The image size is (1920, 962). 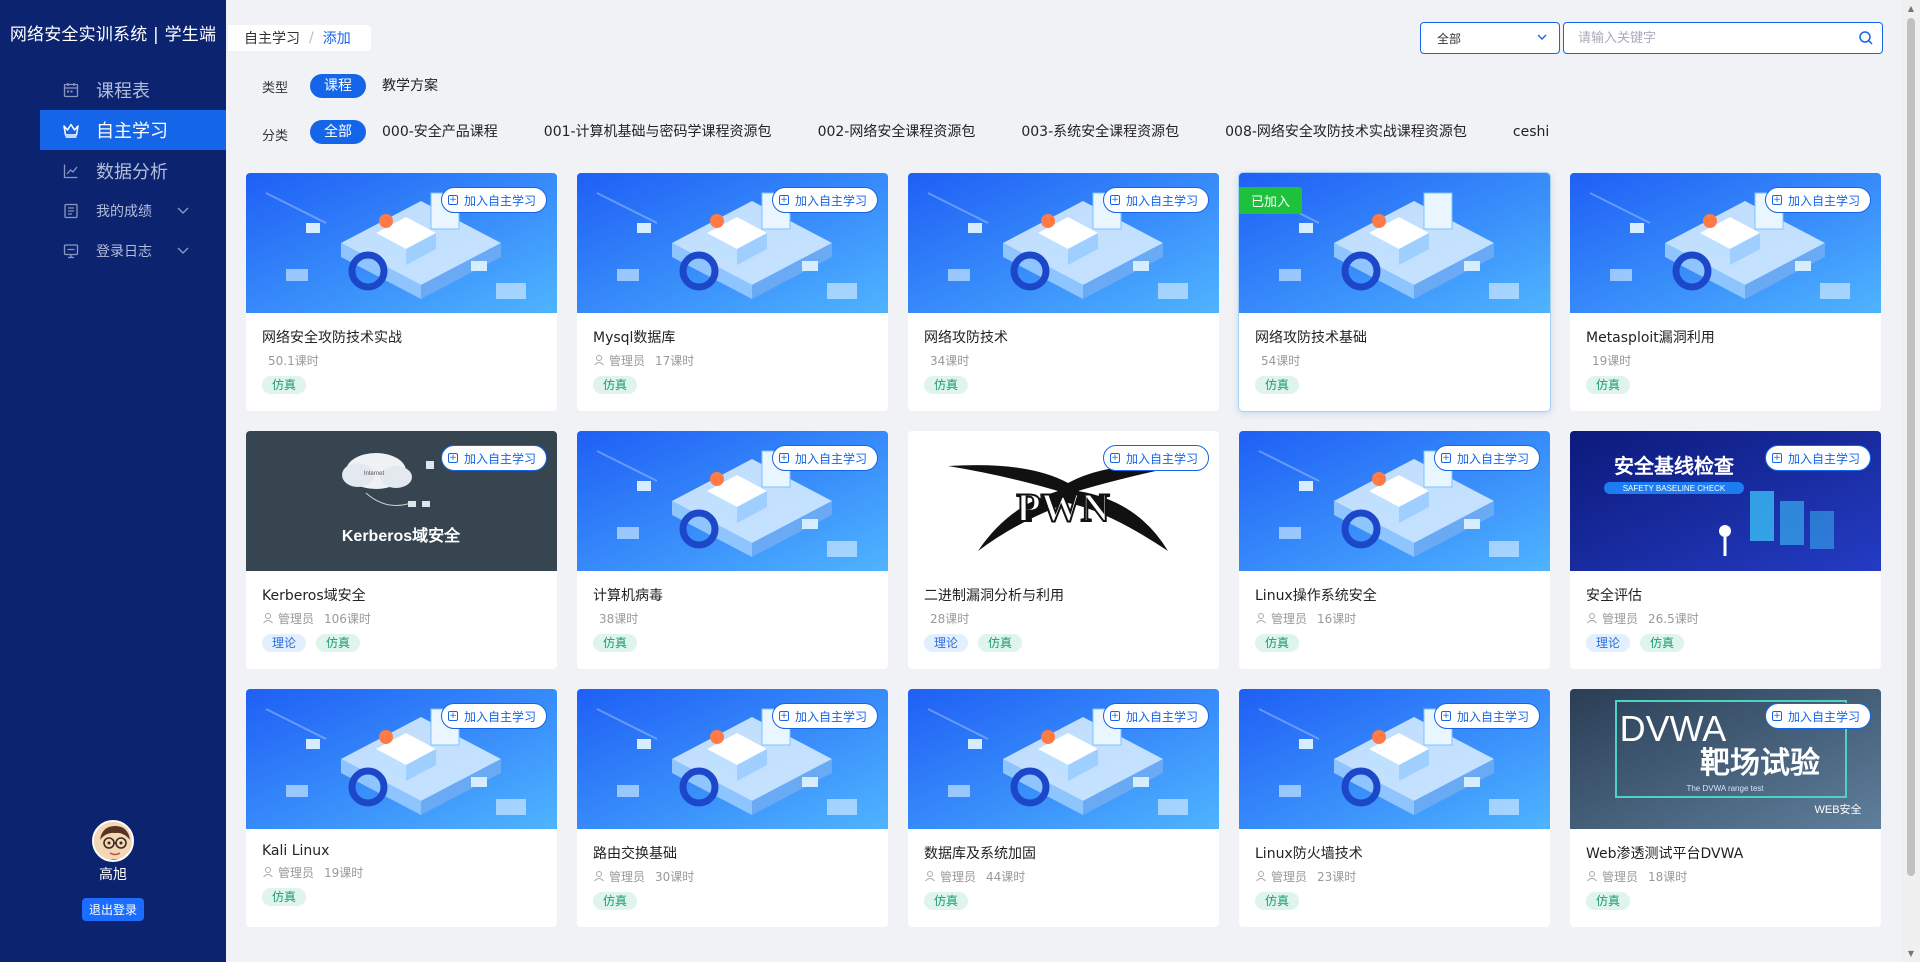 I want to click on user-icon, so click(x=268, y=618).